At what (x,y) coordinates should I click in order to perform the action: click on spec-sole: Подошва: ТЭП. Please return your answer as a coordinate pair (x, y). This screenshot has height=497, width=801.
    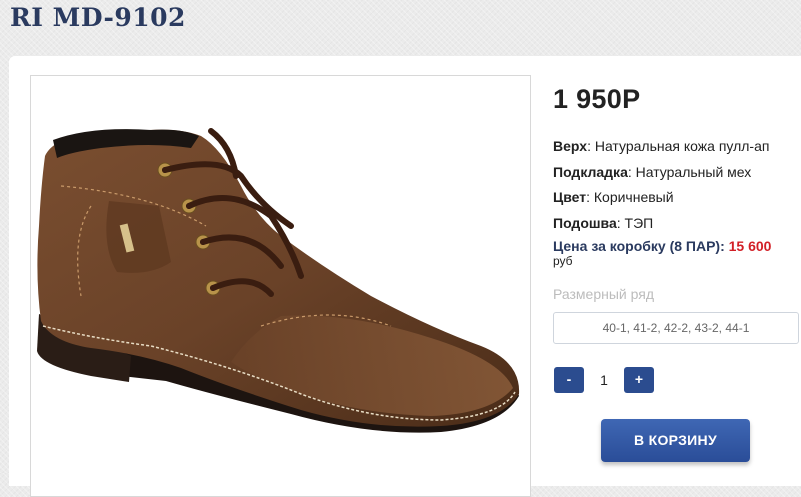
    Looking at the image, I should click on (661, 224).